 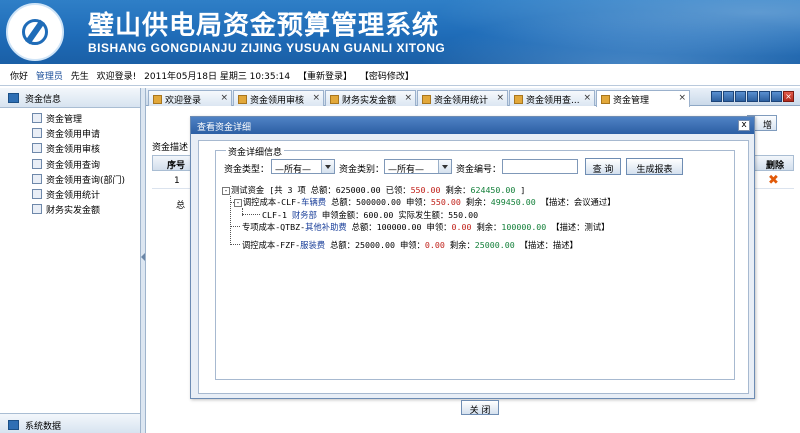 I want to click on honorific-text: 先生, so click(x=79, y=77).